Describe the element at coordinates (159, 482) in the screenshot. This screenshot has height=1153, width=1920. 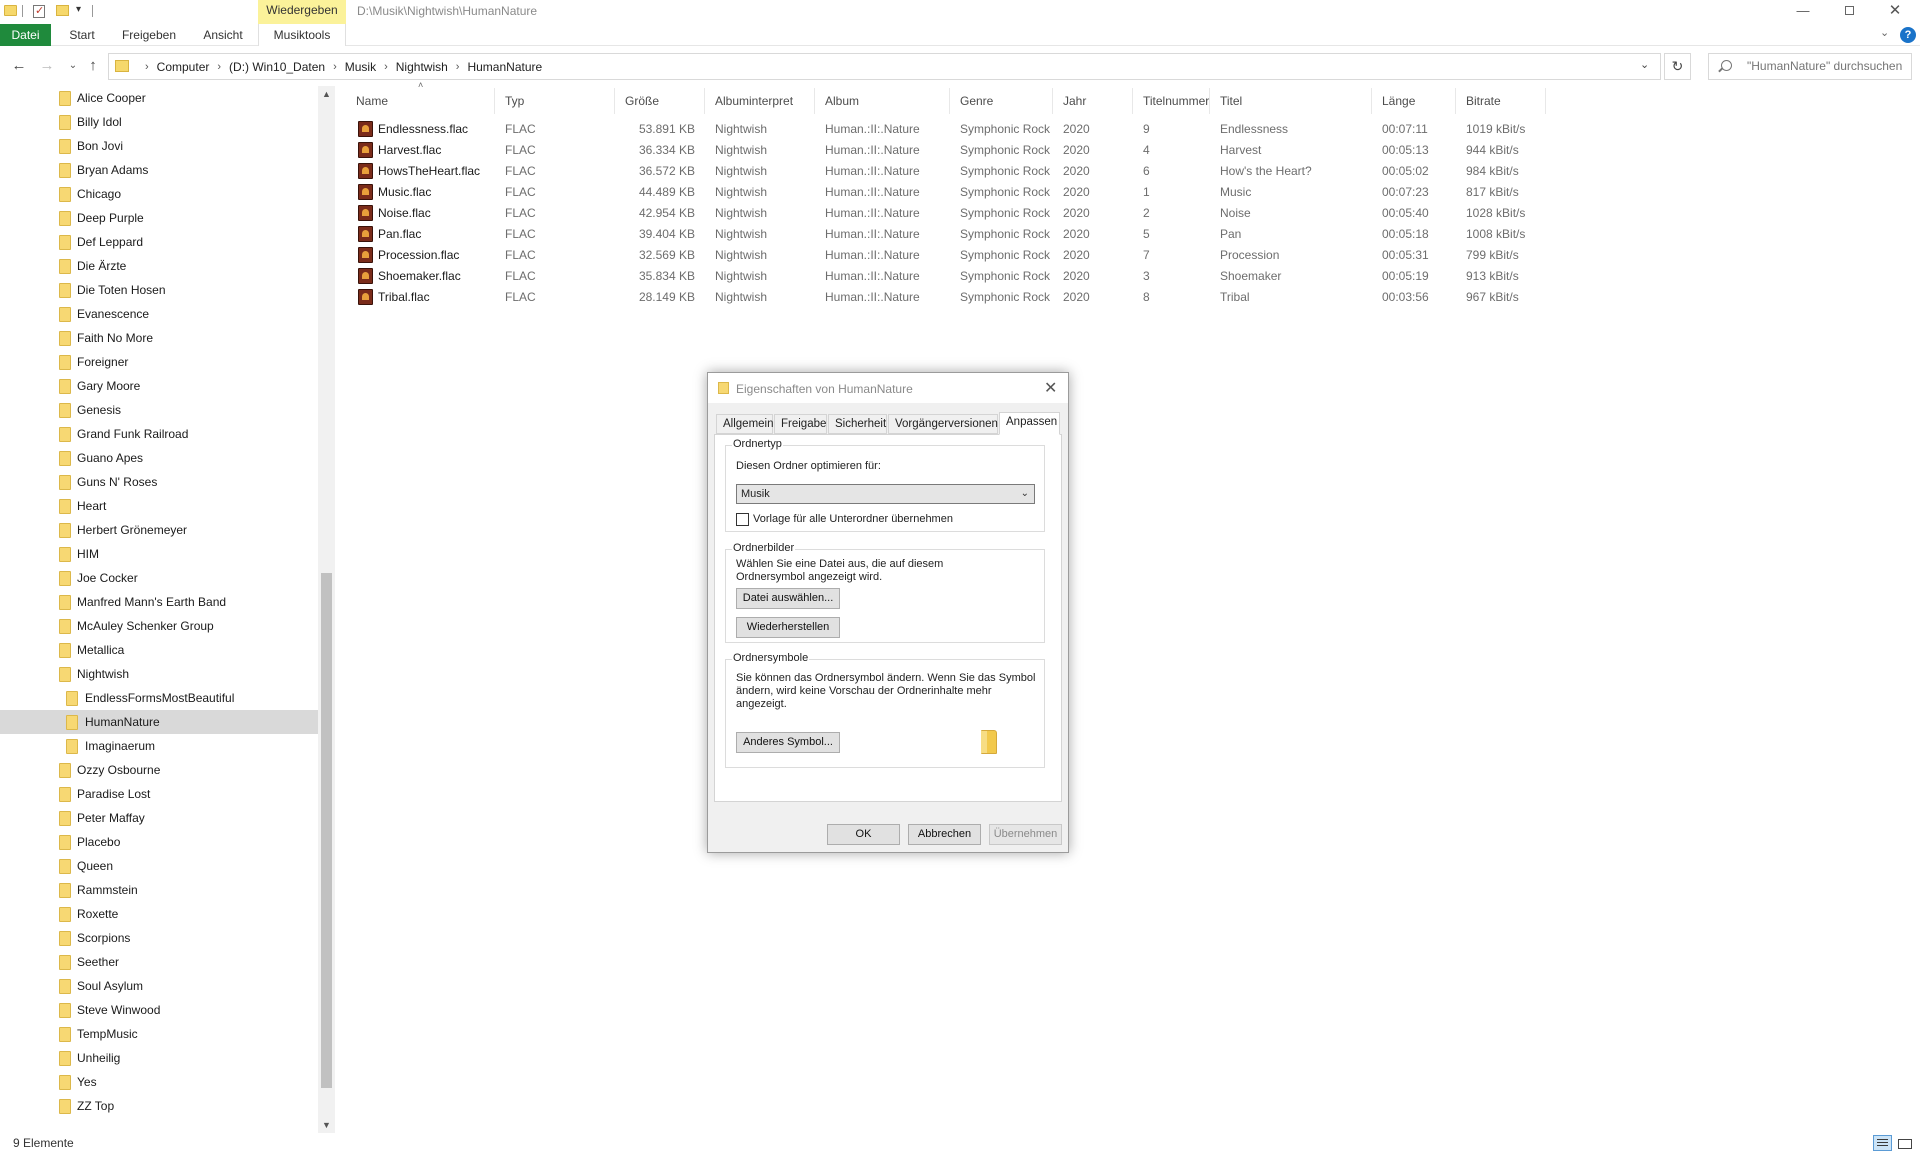
I see `tree-item: Guns N' Roses` at that location.